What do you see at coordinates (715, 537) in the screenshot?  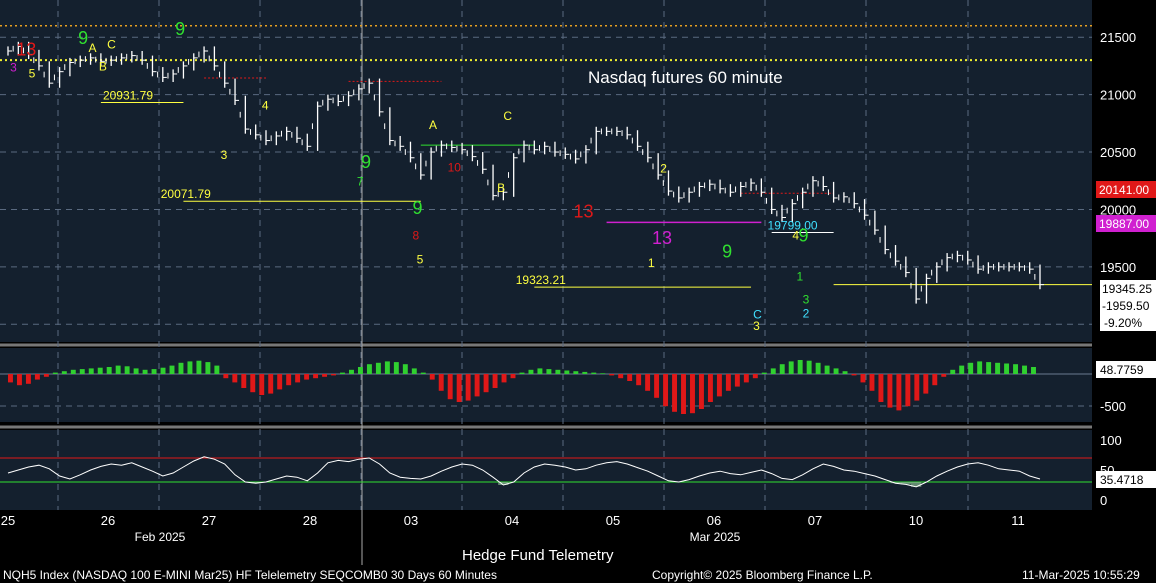 I see `x-month-label: Mar 2025` at bounding box center [715, 537].